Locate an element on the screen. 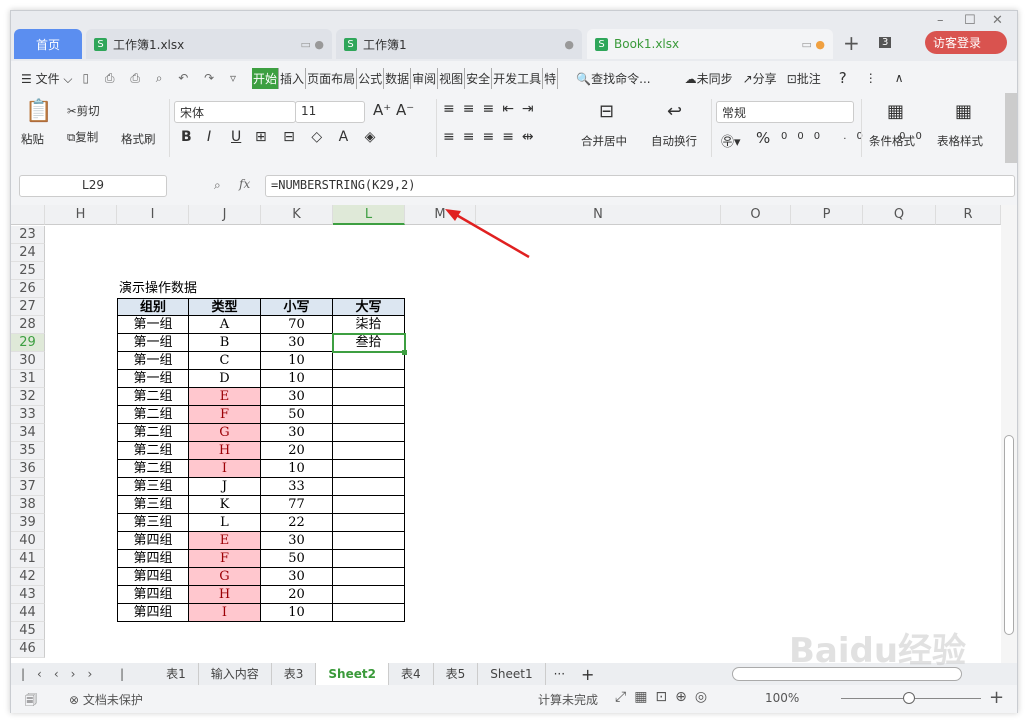  fill-handle is located at coordinates (404, 352).